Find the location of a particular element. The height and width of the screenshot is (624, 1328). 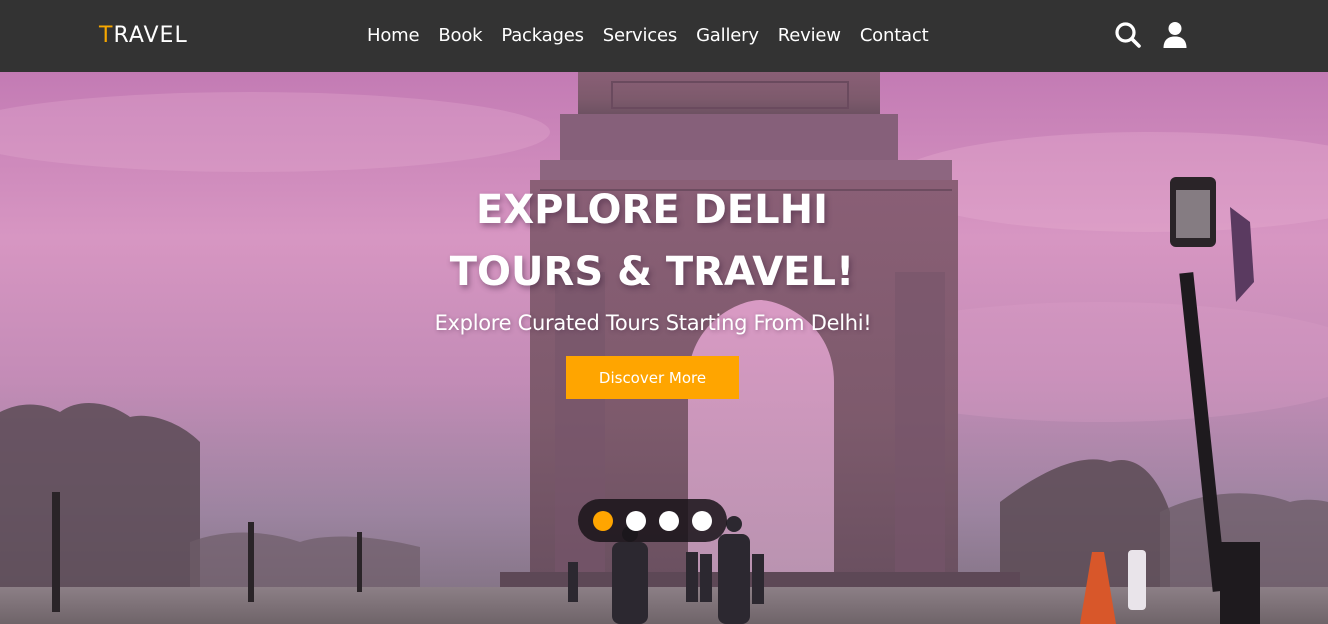

nav-packages: Packages is located at coordinates (542, 36).